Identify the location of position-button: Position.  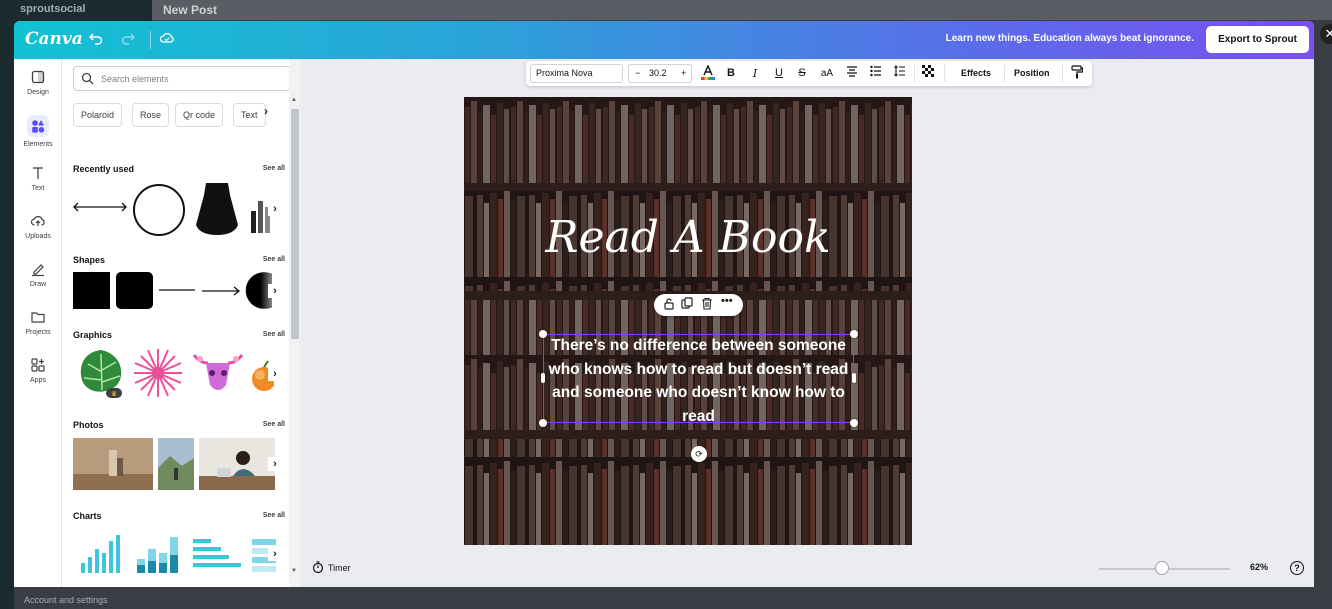
(1032, 73).